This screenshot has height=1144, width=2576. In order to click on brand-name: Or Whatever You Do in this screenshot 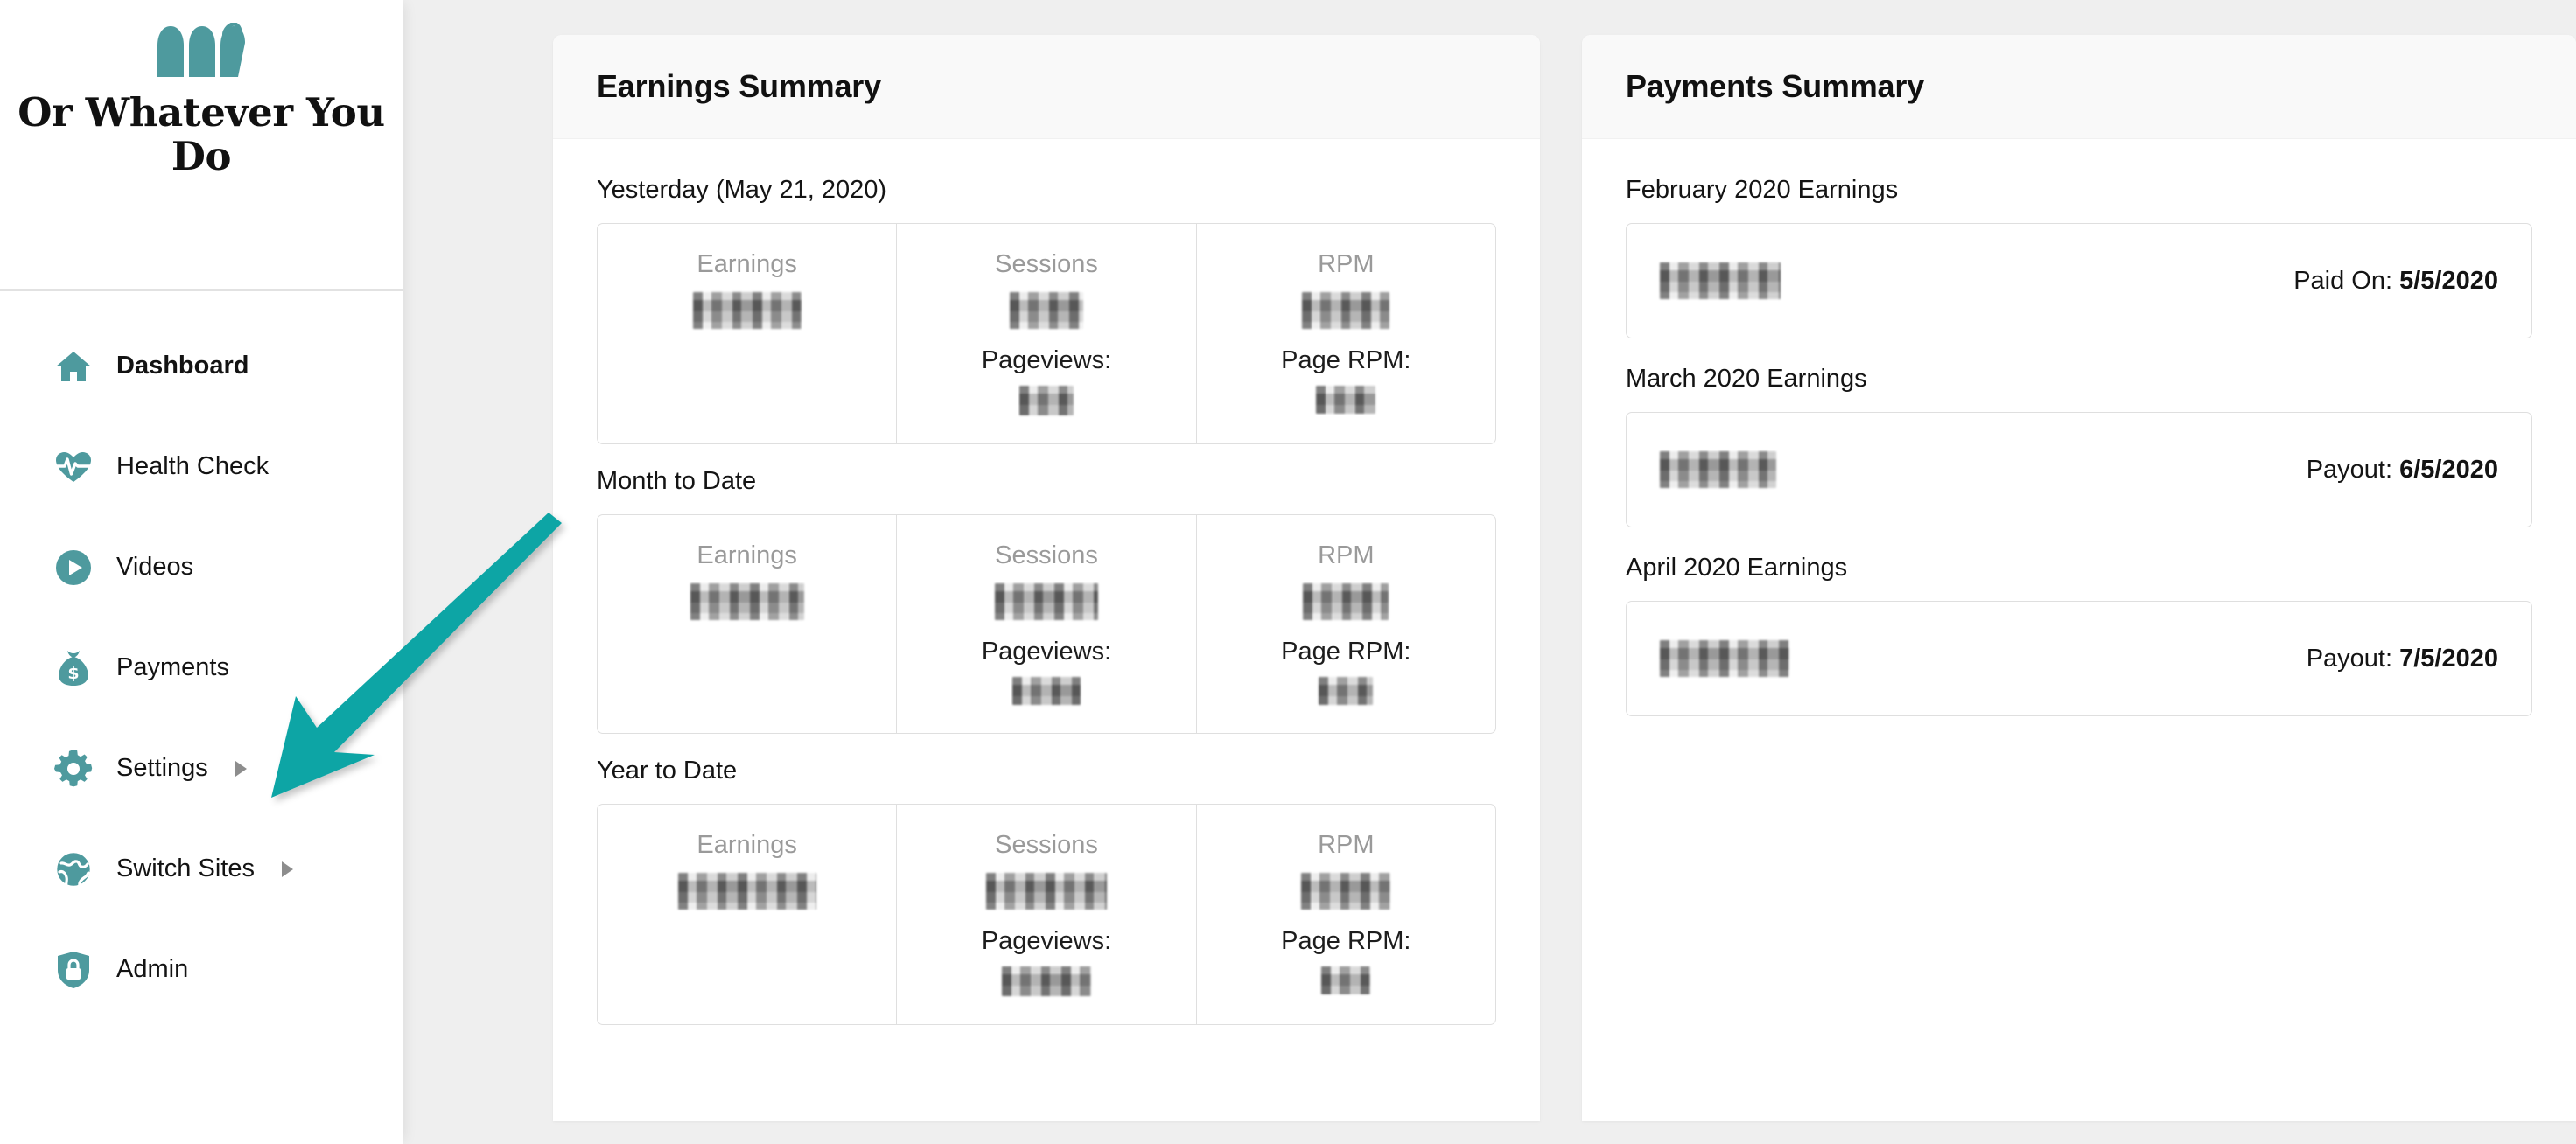, I will do `click(201, 134)`.